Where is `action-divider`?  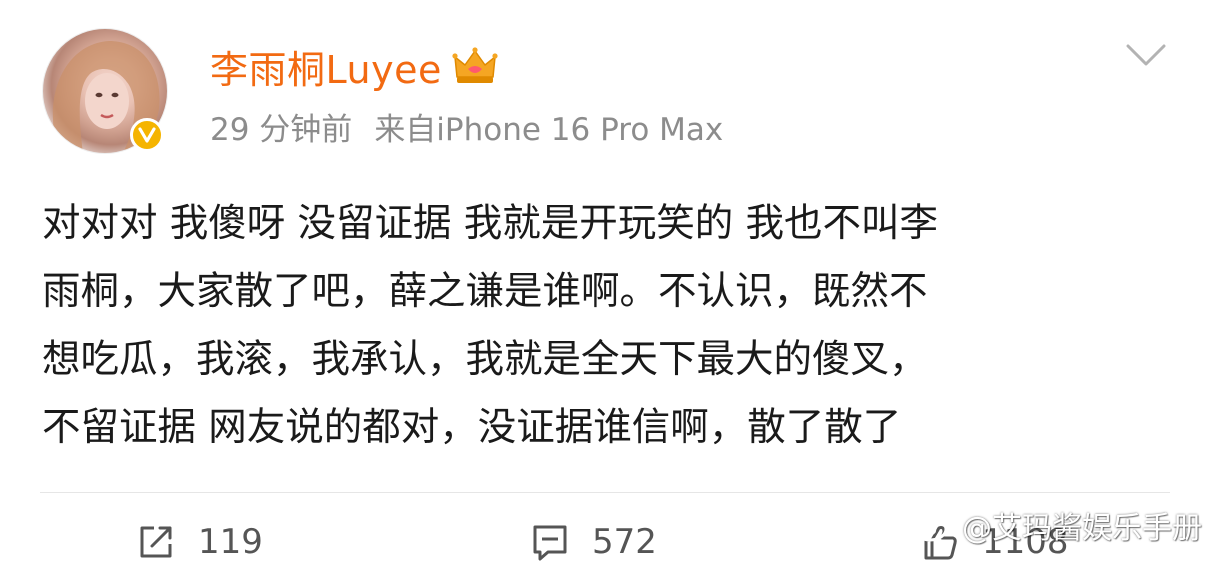
action-divider is located at coordinates (605, 492).